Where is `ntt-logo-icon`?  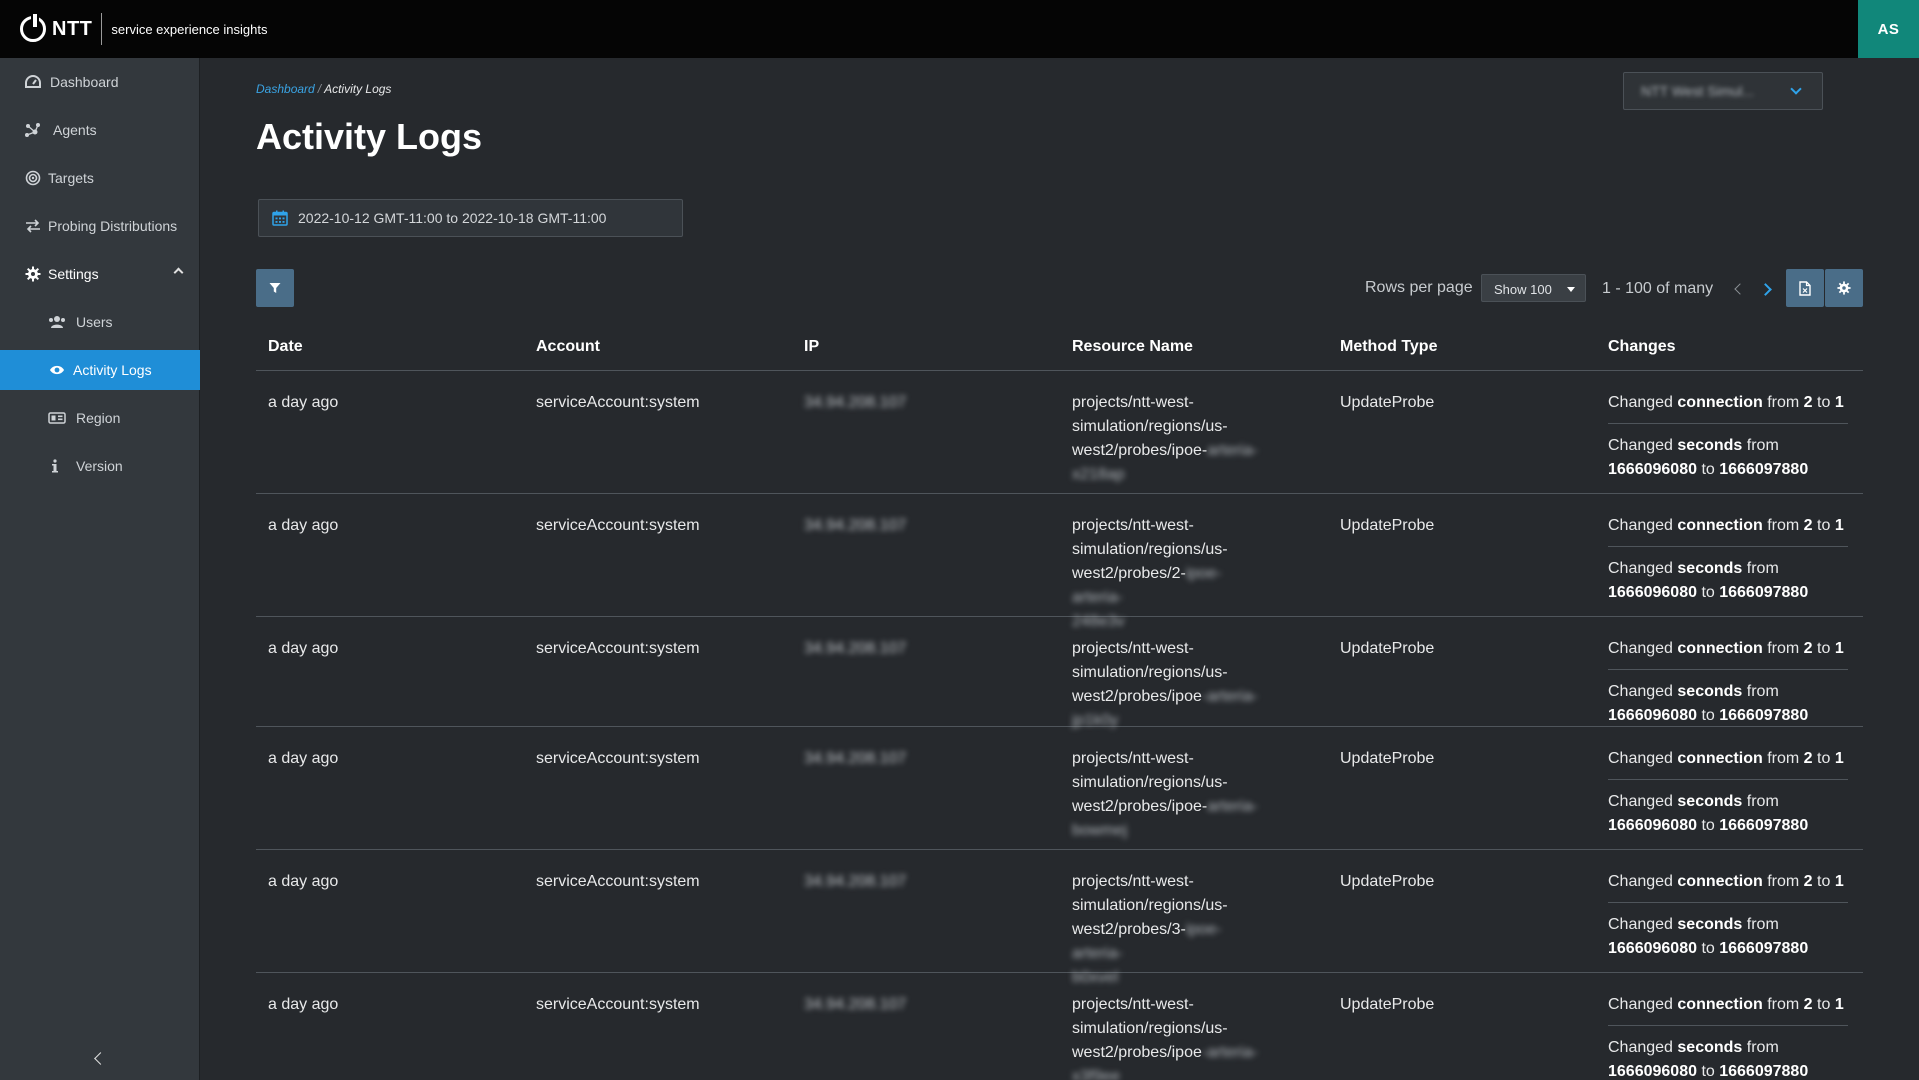 ntt-logo-icon is located at coordinates (33, 28).